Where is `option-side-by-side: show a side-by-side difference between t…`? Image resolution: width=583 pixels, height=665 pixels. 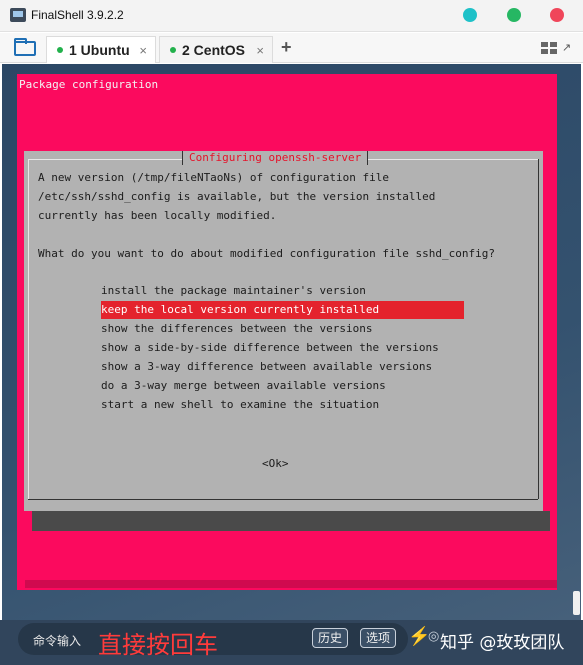 option-side-by-side: show a side-by-side difference between t… is located at coordinates (270, 348).